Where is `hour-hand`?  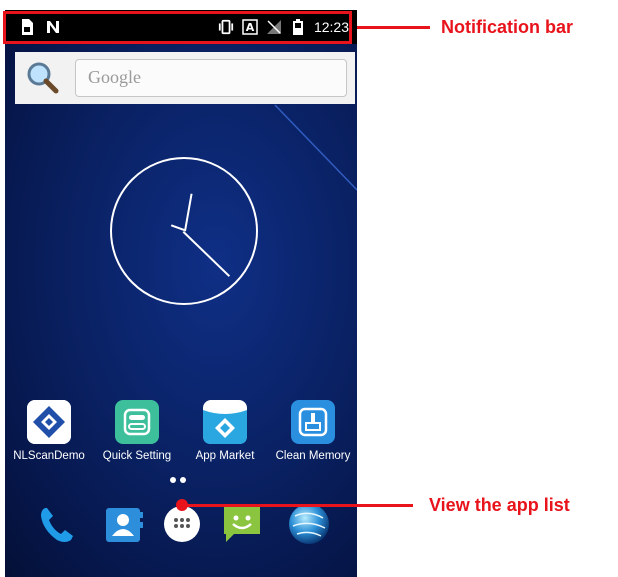 hour-hand is located at coordinates (188, 212).